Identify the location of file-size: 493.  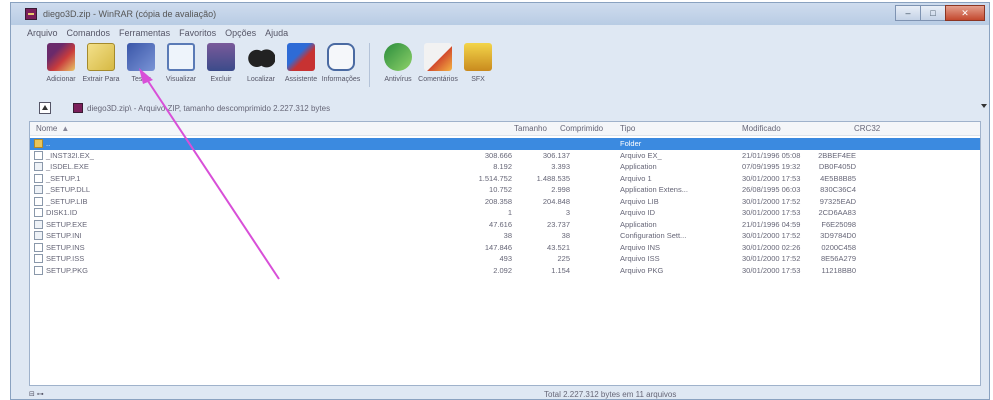
(505, 258).